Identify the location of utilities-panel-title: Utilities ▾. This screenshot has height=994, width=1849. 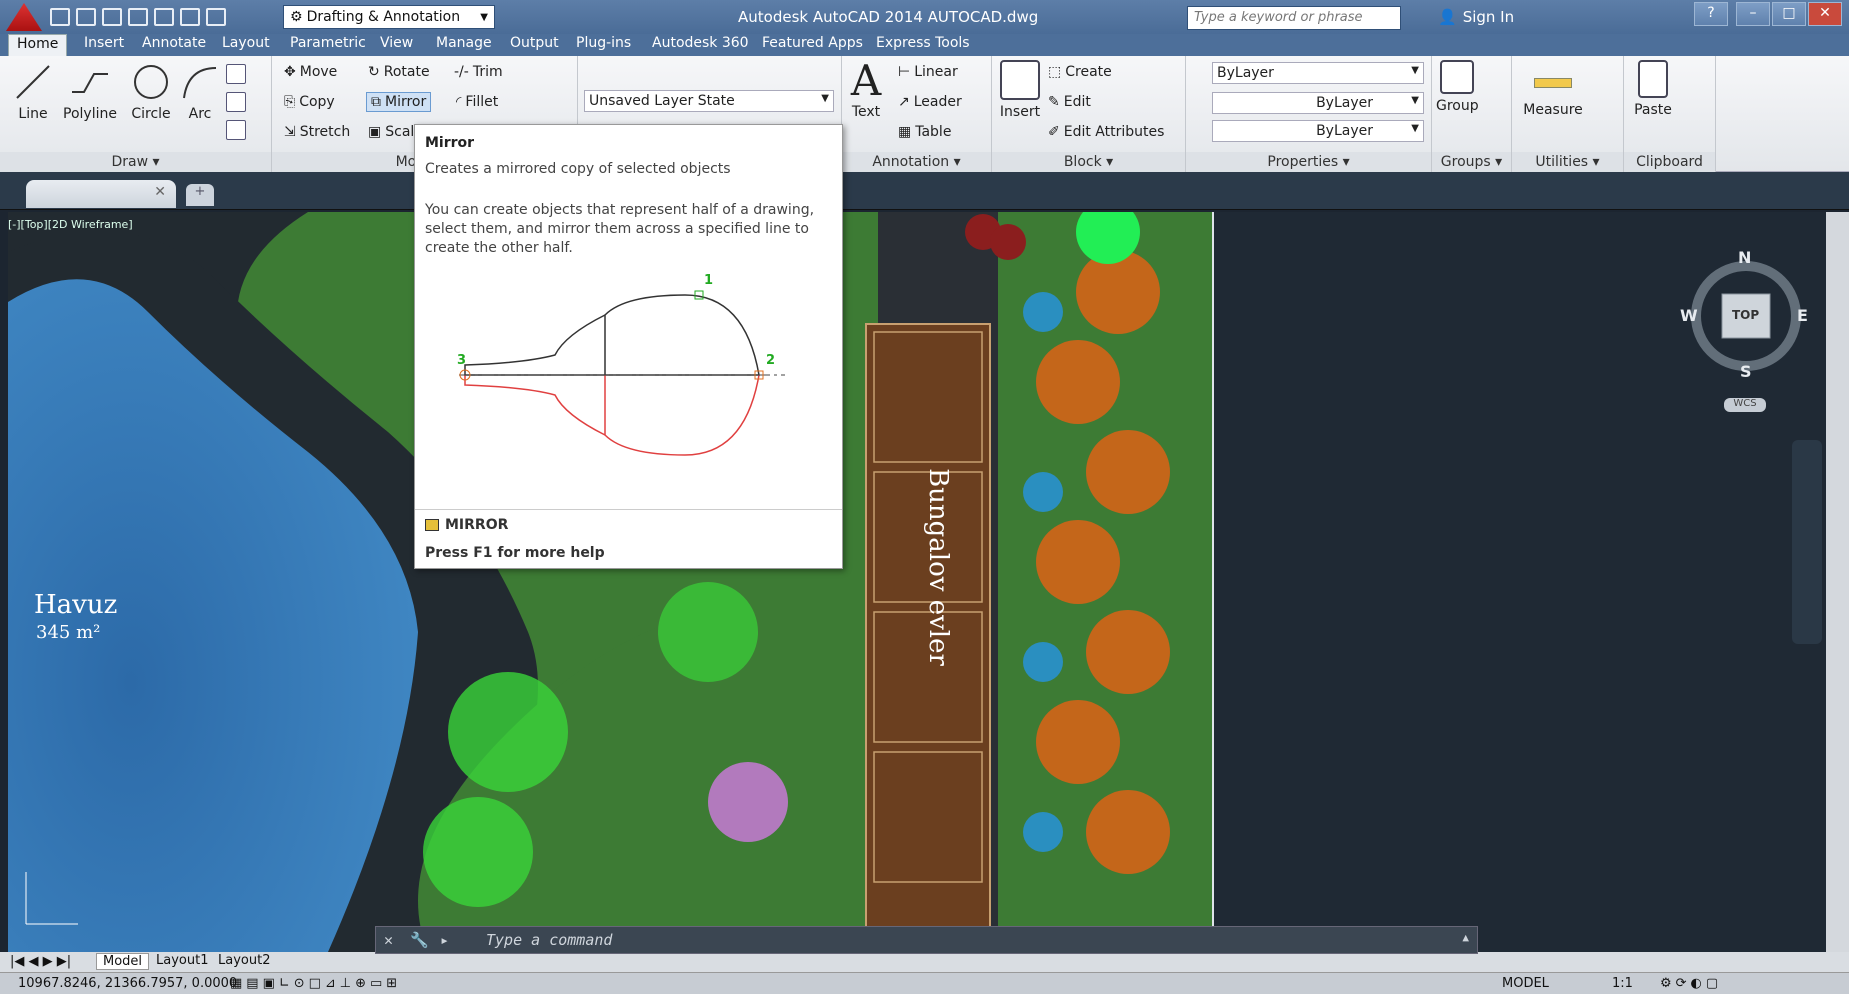
(1567, 162).